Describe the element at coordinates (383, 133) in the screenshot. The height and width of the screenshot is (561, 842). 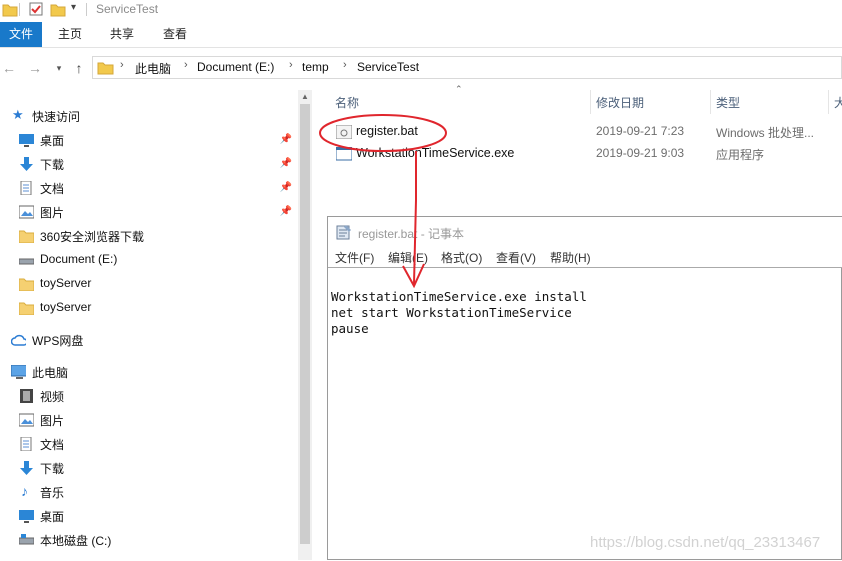
I see `annotation-circle` at that location.